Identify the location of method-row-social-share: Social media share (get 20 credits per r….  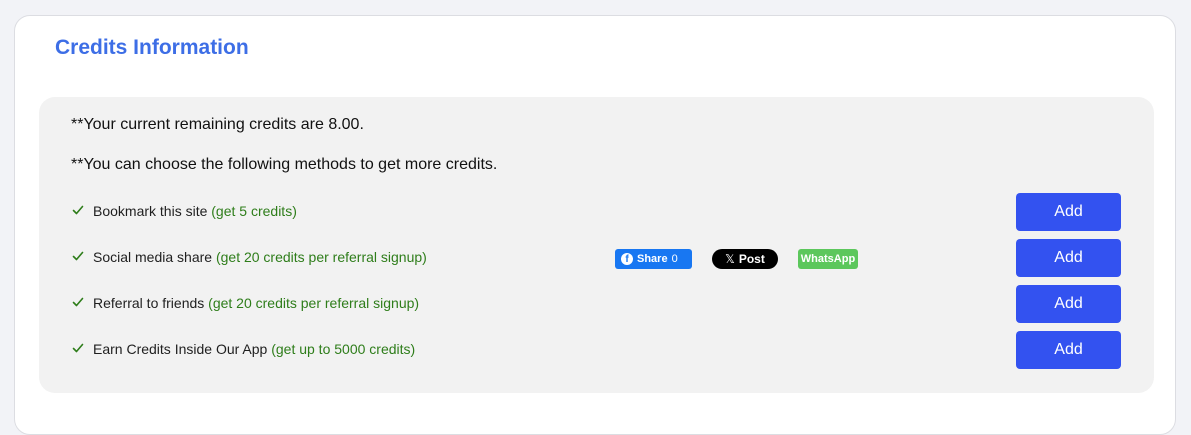
(596, 258).